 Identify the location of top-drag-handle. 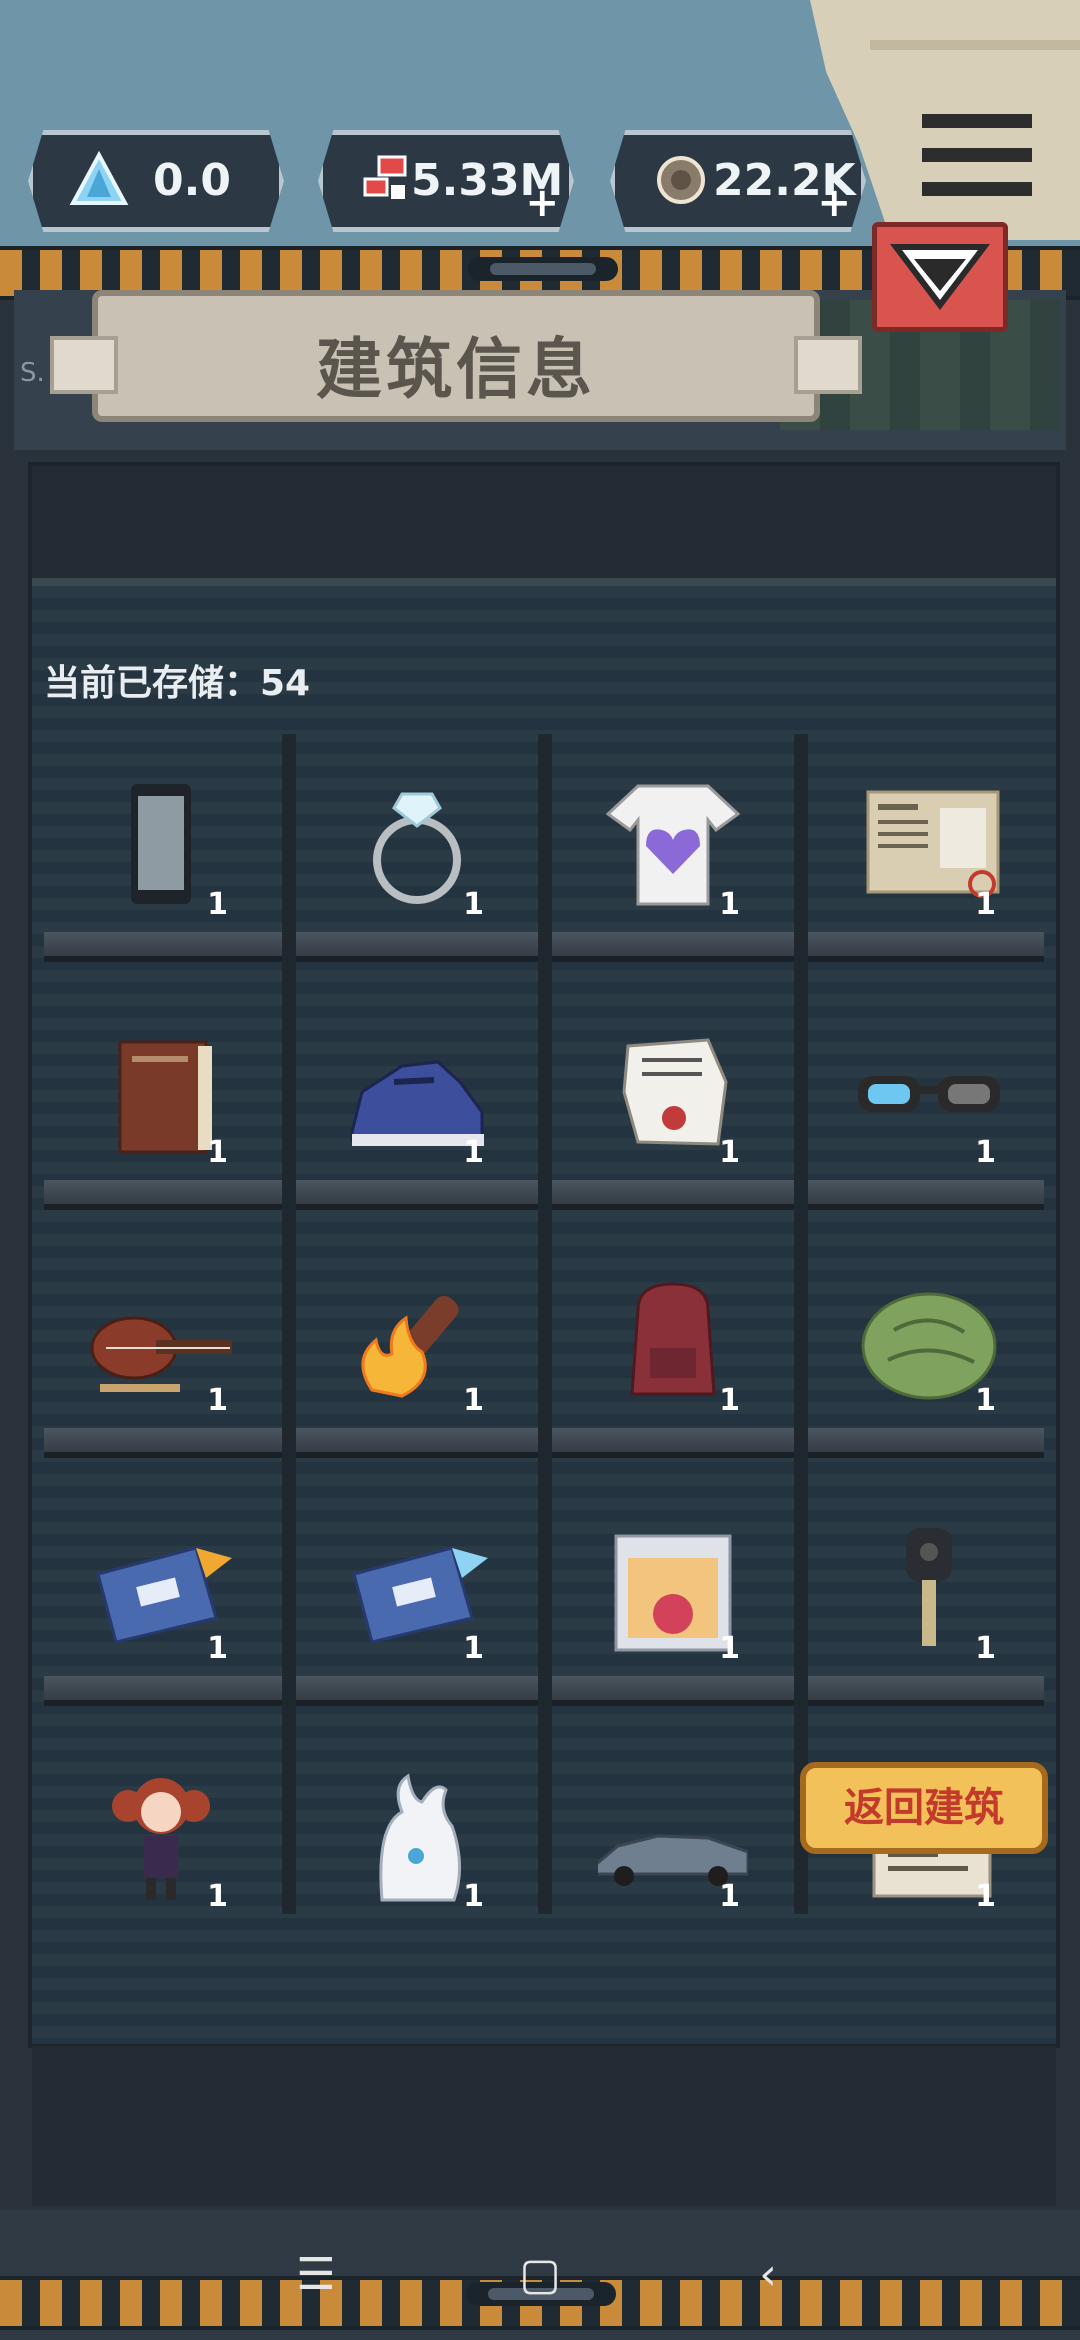
(543, 269).